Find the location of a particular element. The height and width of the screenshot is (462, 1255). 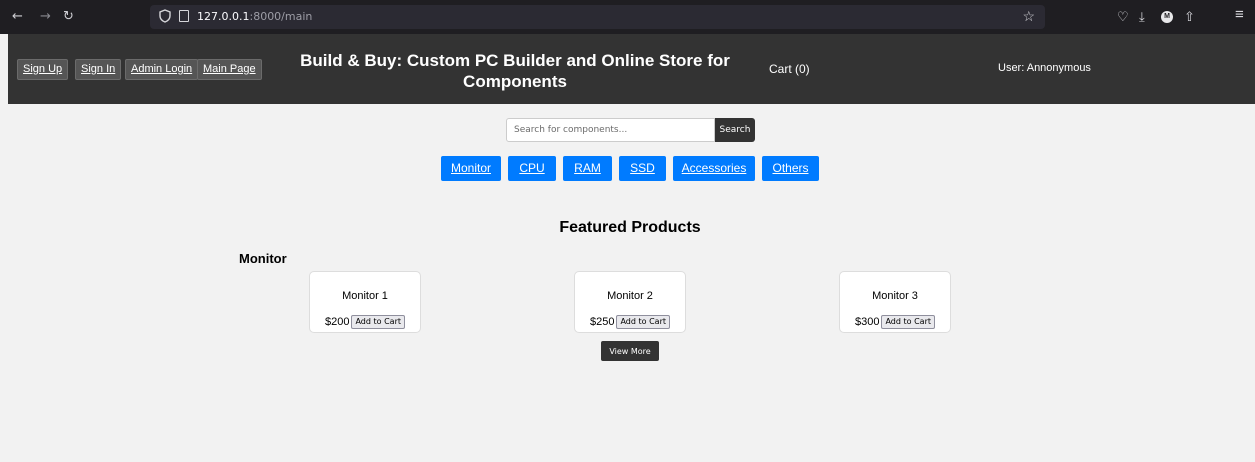

product-price-row: $250 Add to Cart is located at coordinates (630, 322).